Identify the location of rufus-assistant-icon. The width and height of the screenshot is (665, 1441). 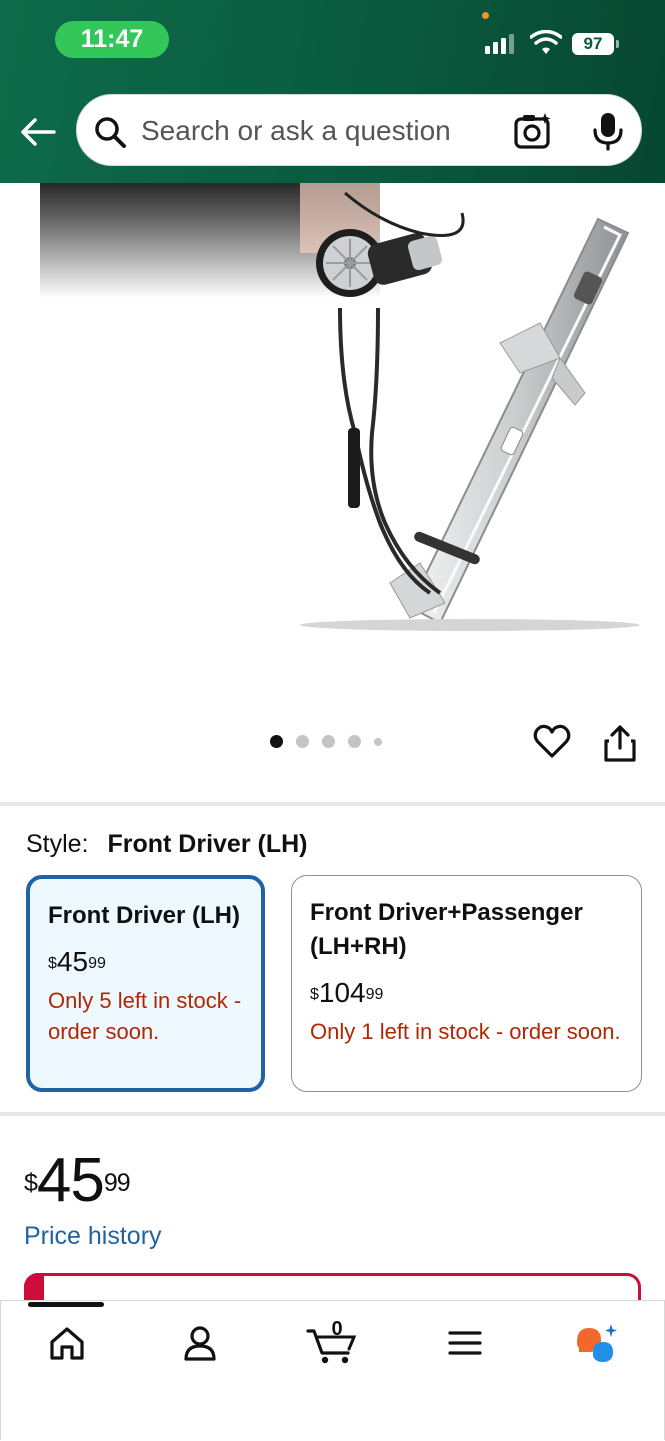
(597, 1343).